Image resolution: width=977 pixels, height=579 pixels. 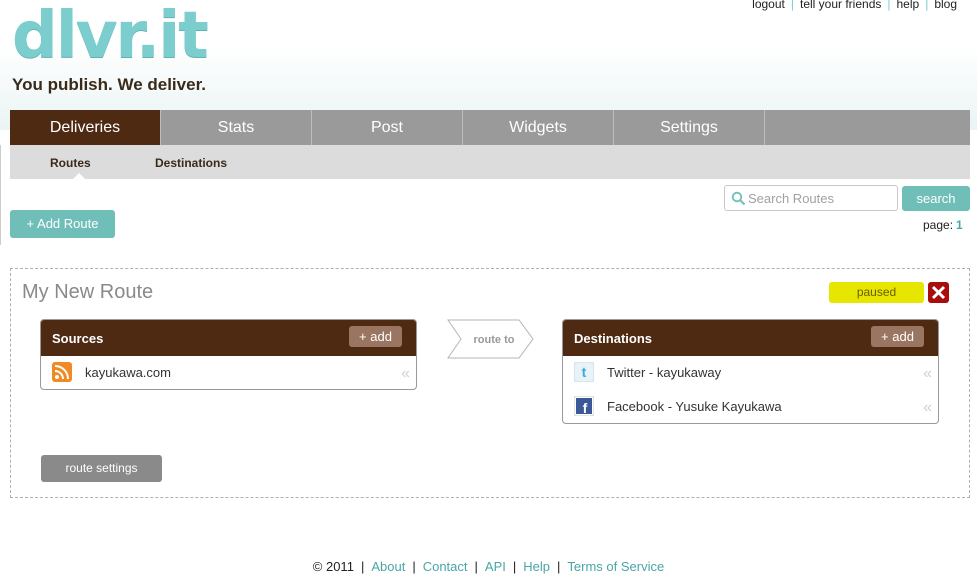 What do you see at coordinates (101, 468) in the screenshot?
I see `route-settings-button: route settings` at bounding box center [101, 468].